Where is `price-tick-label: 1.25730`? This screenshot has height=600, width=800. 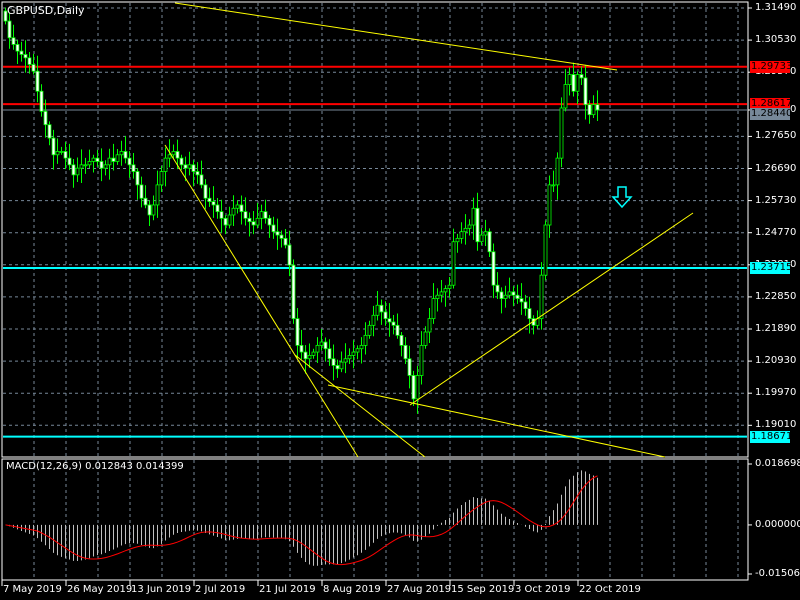 price-tick-label: 1.25730 is located at coordinates (776, 200).